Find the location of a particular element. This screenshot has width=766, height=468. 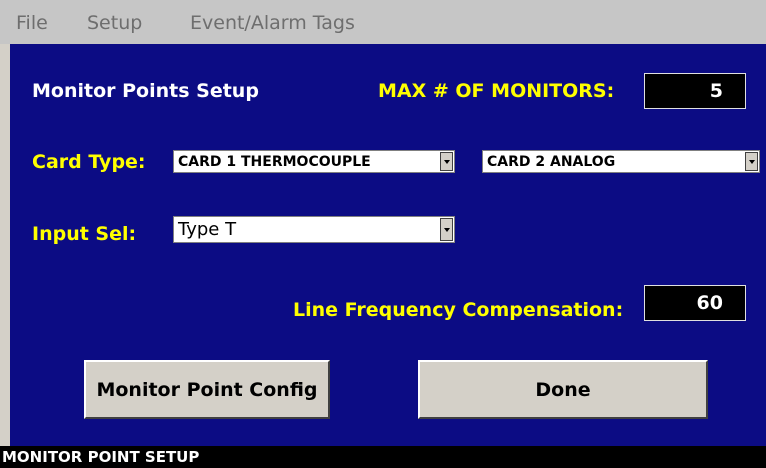

input-sel-select: Type T is located at coordinates (314, 229).